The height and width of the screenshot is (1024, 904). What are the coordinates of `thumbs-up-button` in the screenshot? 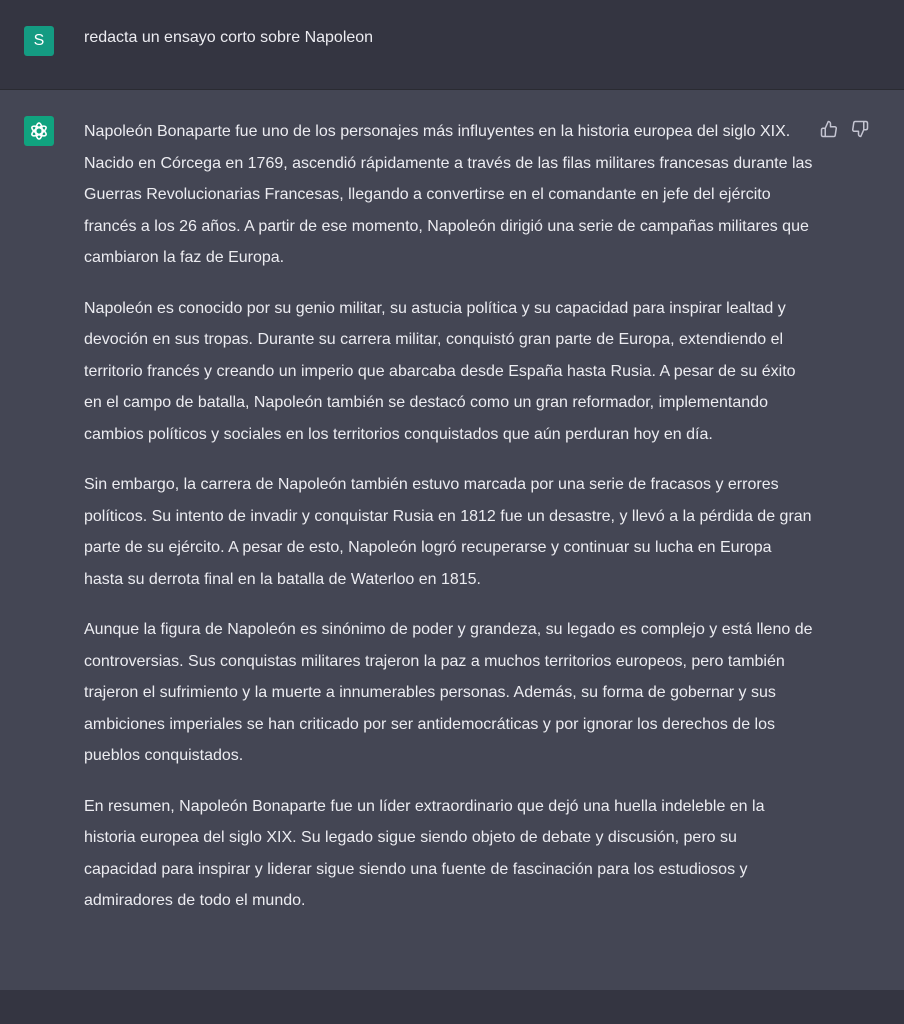 It's located at (830, 130).